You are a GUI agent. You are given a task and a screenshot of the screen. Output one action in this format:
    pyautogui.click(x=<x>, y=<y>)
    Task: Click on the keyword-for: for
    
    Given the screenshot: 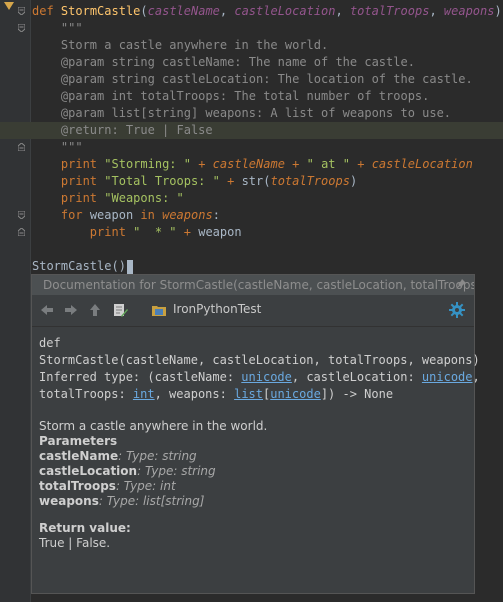 What is the action you would take?
    pyautogui.click(x=71, y=215)
    